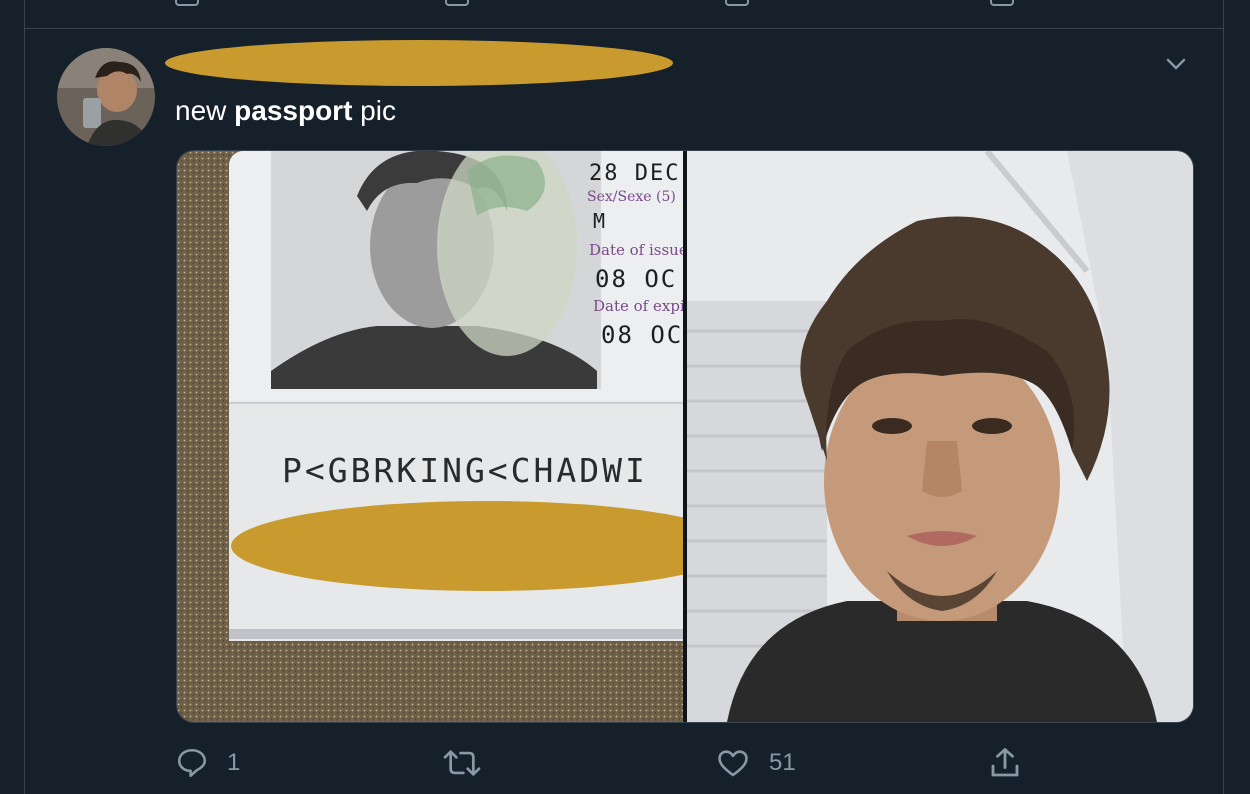  I want to click on previous-retweet-icon, so click(457, 3).